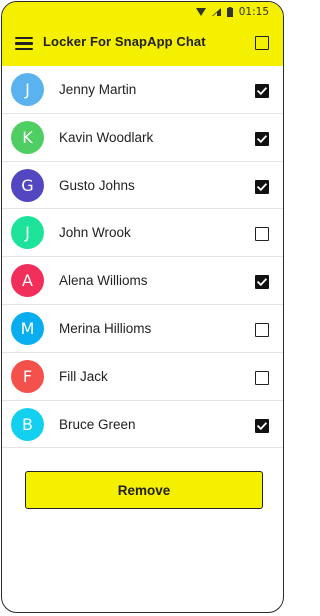 Image resolution: width=320 pixels, height=616 pixels. What do you see at coordinates (216, 11) in the screenshot?
I see `signal-icon` at bounding box center [216, 11].